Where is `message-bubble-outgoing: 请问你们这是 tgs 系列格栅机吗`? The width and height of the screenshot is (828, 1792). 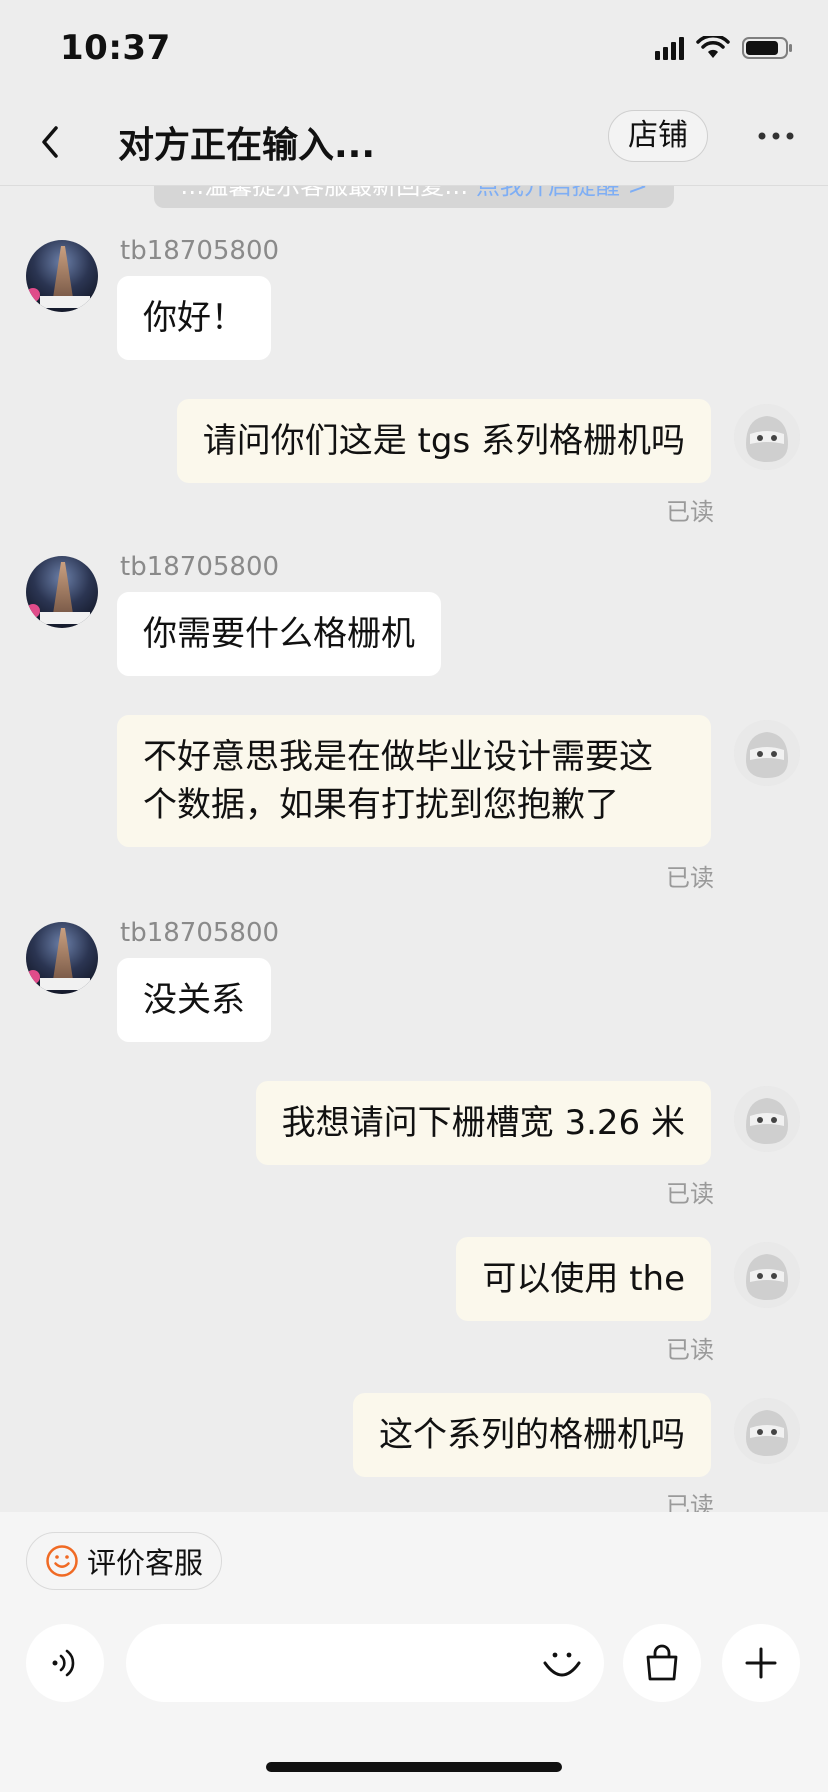 message-bubble-outgoing: 请问你们这是 tgs 系列格栅机吗 is located at coordinates (443, 441).